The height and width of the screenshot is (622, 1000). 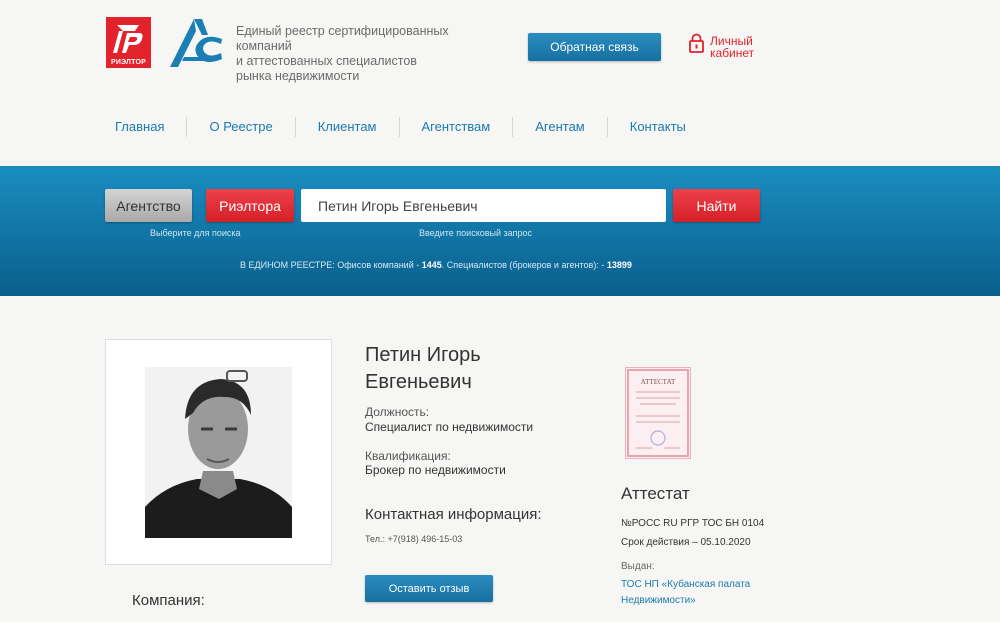 What do you see at coordinates (195, 233) in the screenshot?
I see `search-type-hint: Выберите для поиска` at bounding box center [195, 233].